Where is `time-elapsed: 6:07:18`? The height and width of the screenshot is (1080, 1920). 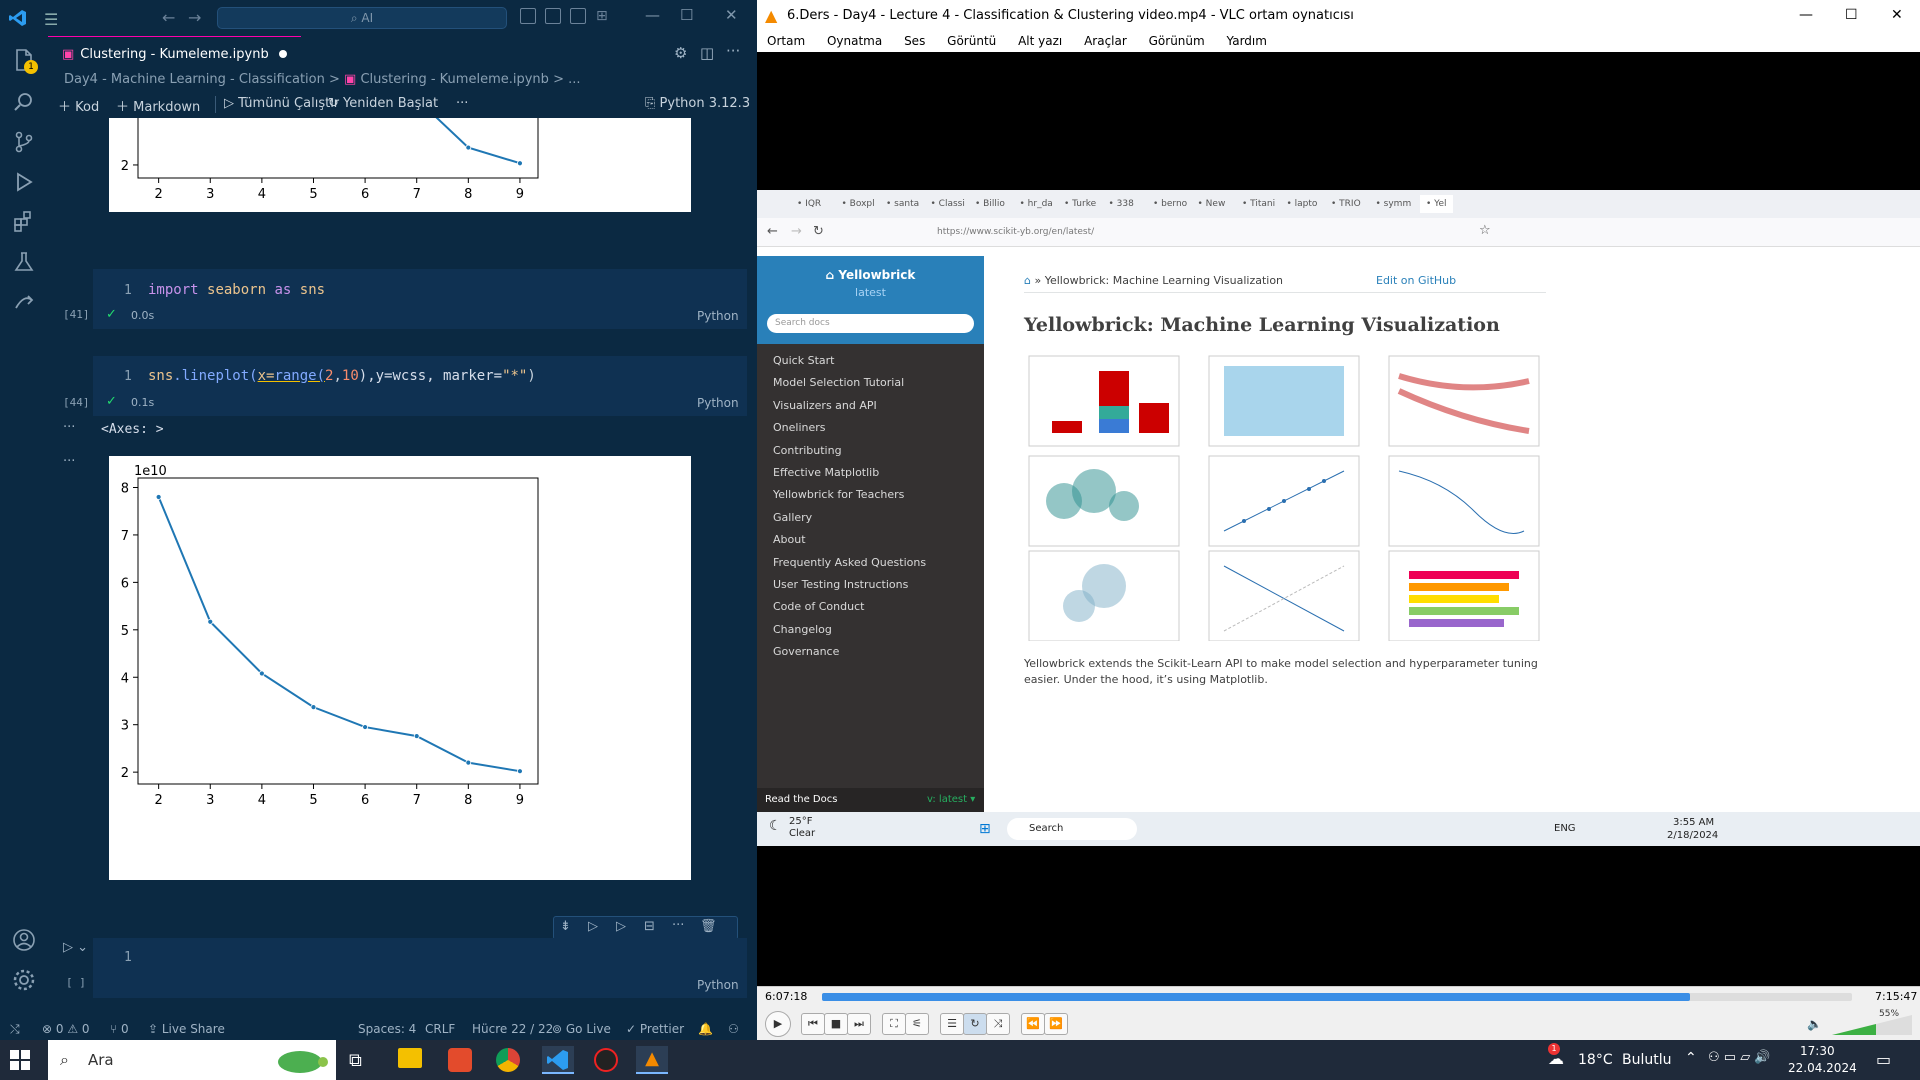 time-elapsed: 6:07:18 is located at coordinates (786, 996).